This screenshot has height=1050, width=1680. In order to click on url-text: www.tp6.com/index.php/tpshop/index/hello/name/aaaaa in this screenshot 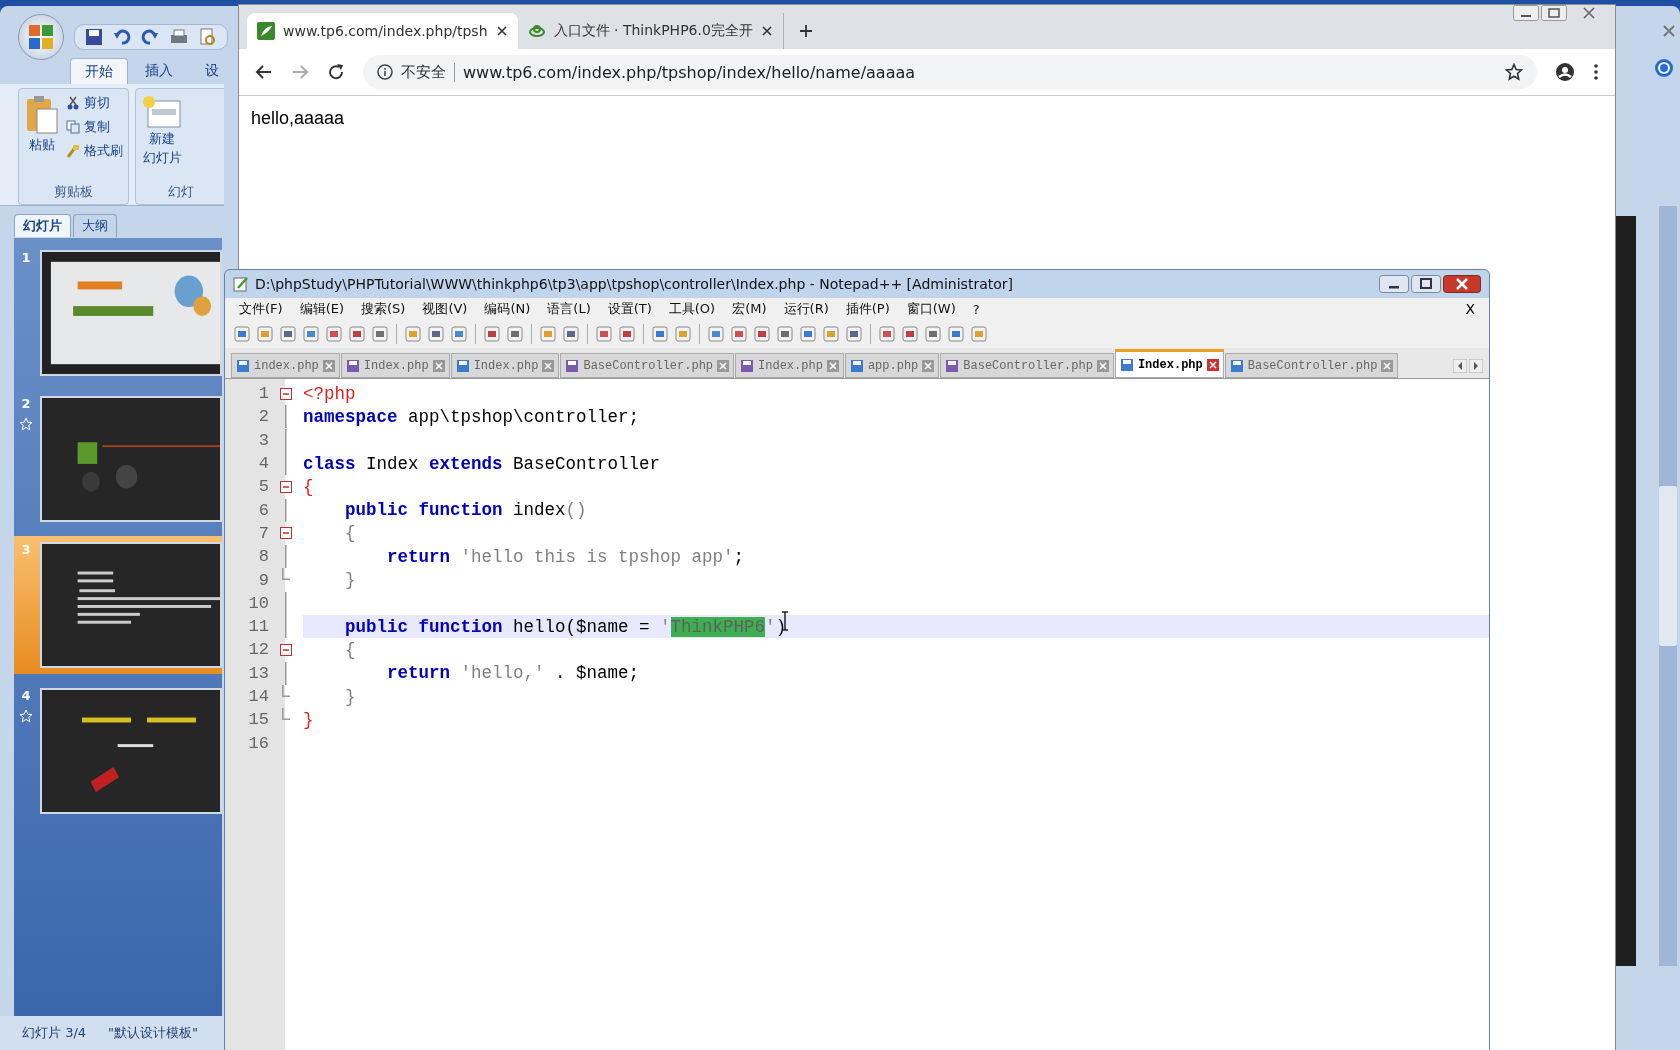, I will do `click(690, 72)`.